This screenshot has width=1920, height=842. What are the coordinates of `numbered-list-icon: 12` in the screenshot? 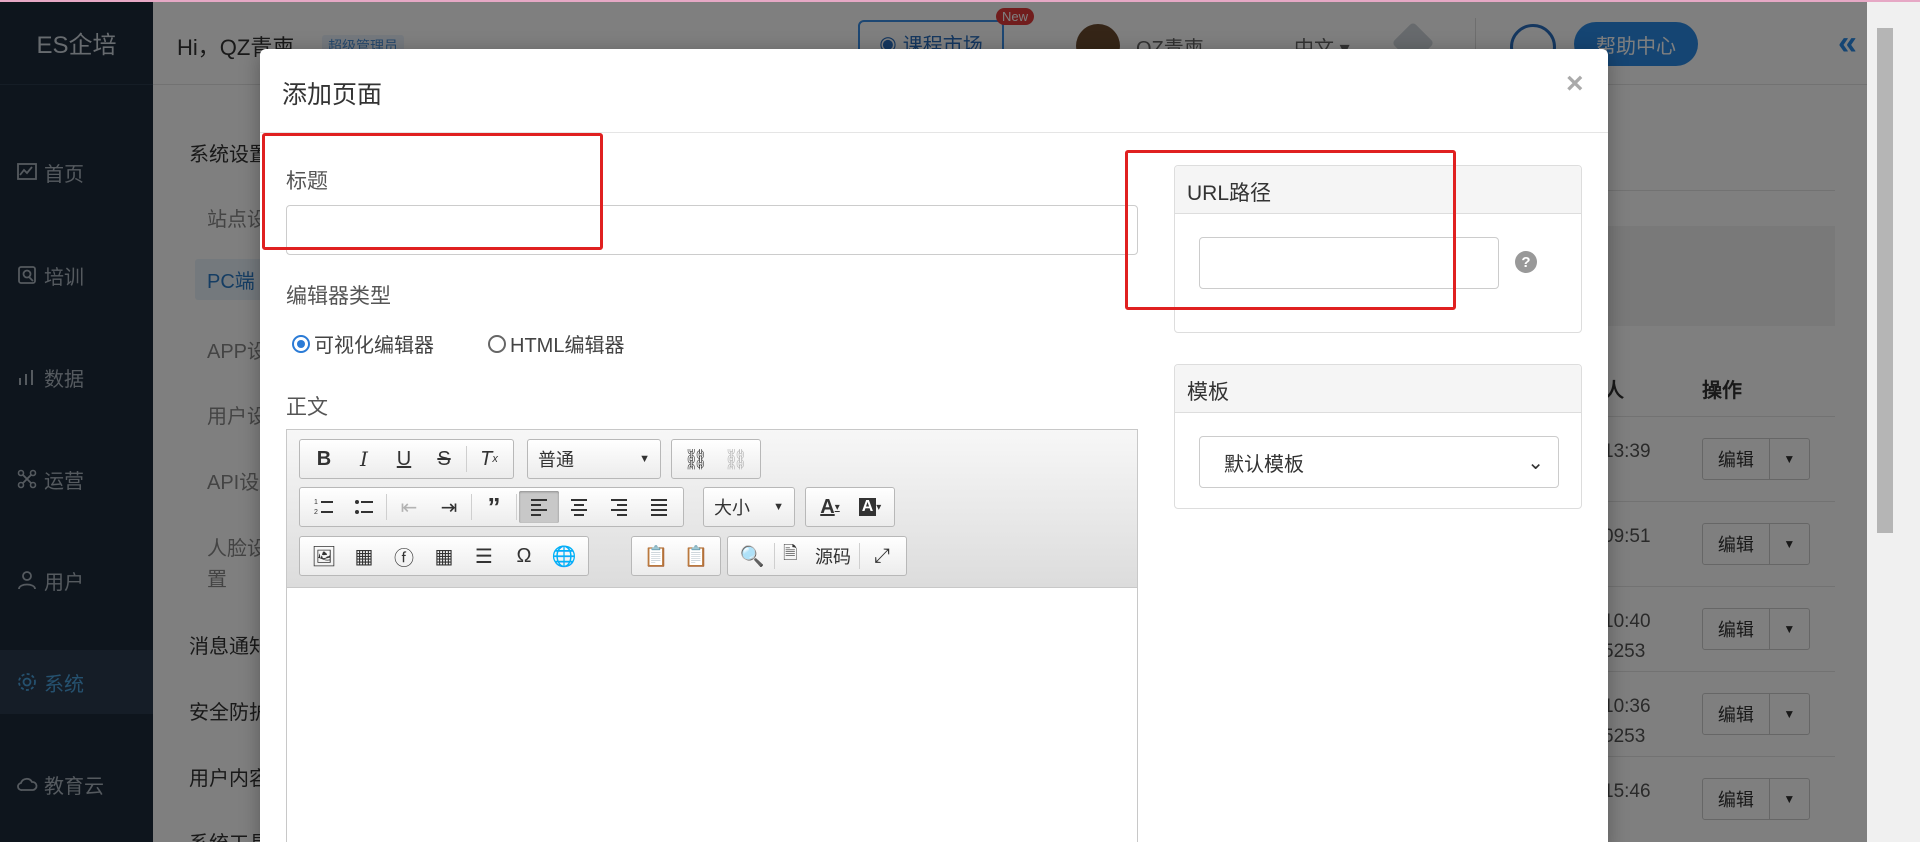 It's located at (324, 507).